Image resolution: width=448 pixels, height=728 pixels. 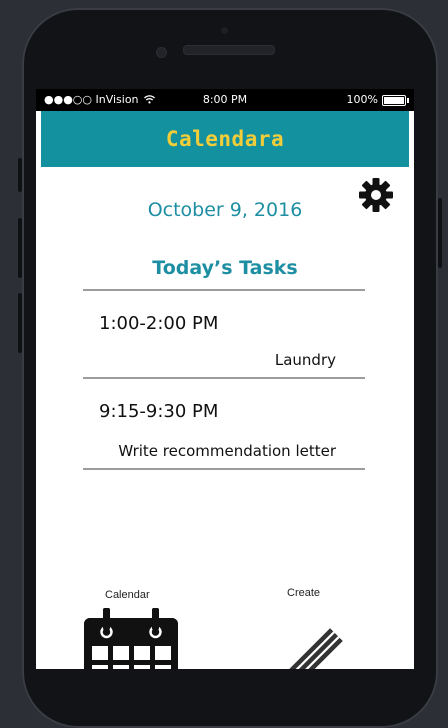 I want to click on battery-icon, so click(x=395, y=100).